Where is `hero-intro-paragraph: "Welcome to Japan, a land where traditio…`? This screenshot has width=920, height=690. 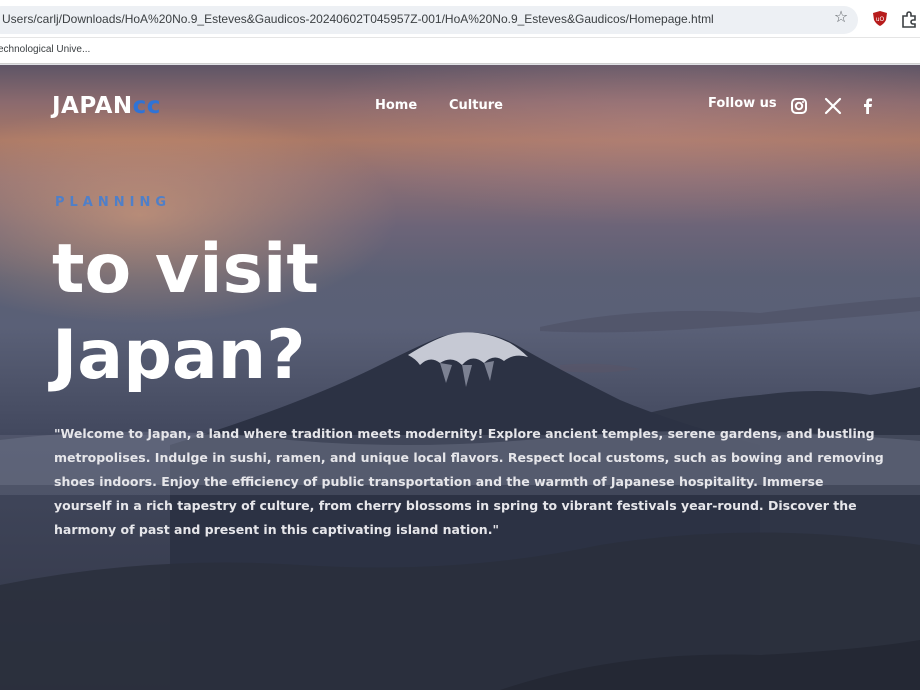
hero-intro-paragraph: "Welcome to Japan, a land where traditio… is located at coordinates (469, 481).